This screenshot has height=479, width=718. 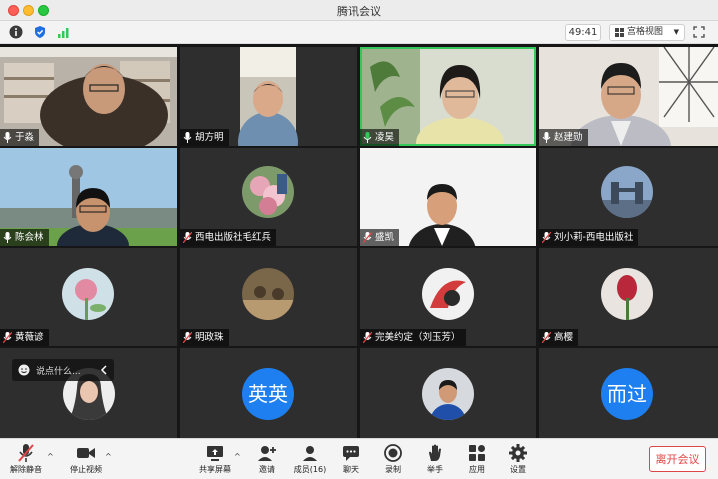 I want to click on share-screen-button: 共享屏幕, so click(x=215, y=459).